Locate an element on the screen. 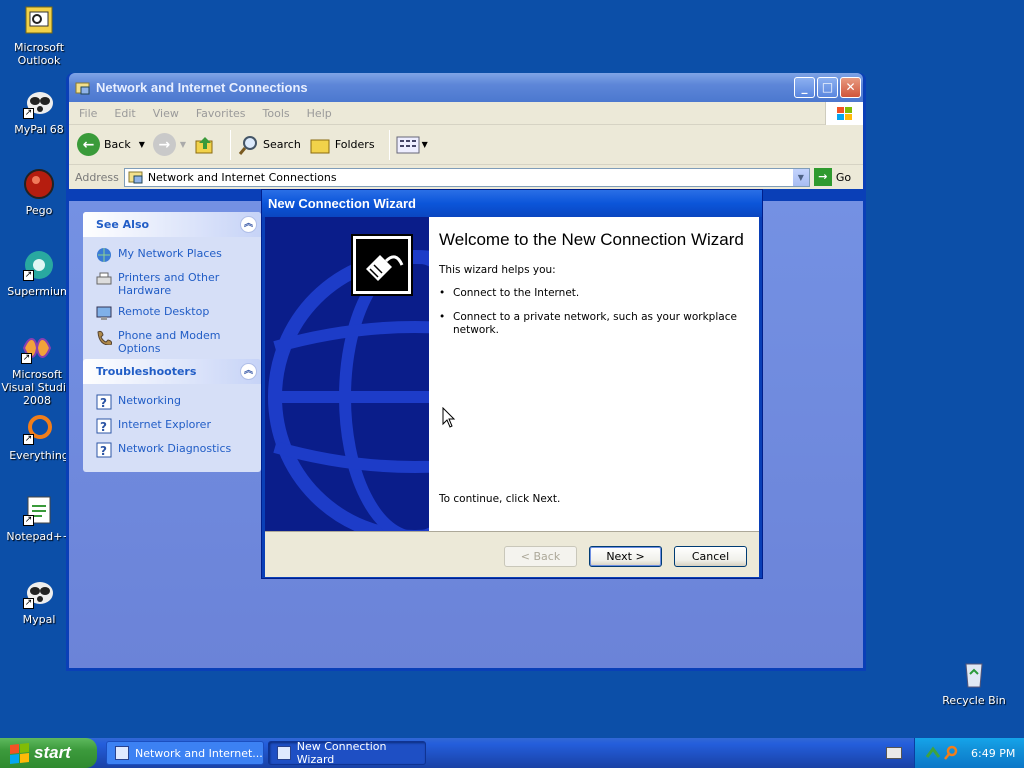 This screenshot has height=768, width=1024. explorer-titlebar: Network and Internet Connections _ □ ✕ is located at coordinates (466, 87).